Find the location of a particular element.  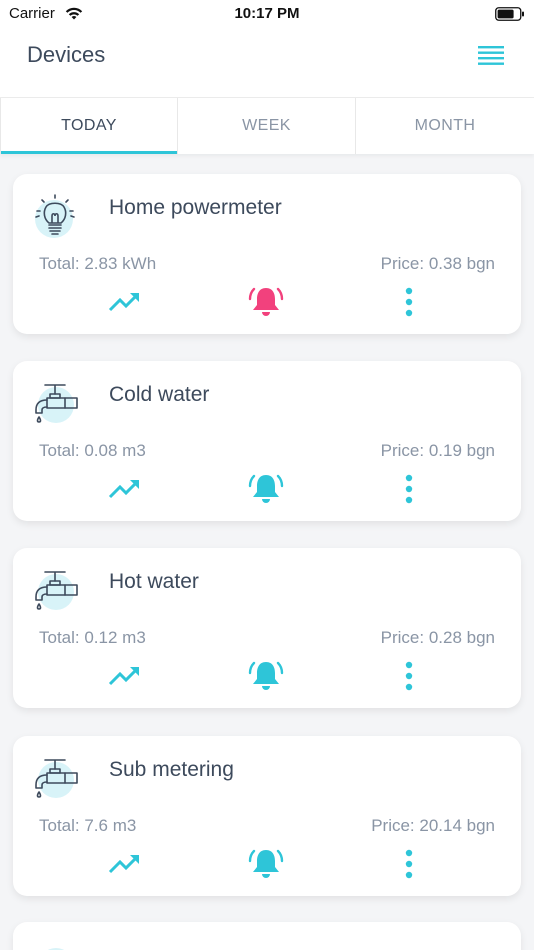

device-total: Total: 0.08 m3 is located at coordinates (92, 450).